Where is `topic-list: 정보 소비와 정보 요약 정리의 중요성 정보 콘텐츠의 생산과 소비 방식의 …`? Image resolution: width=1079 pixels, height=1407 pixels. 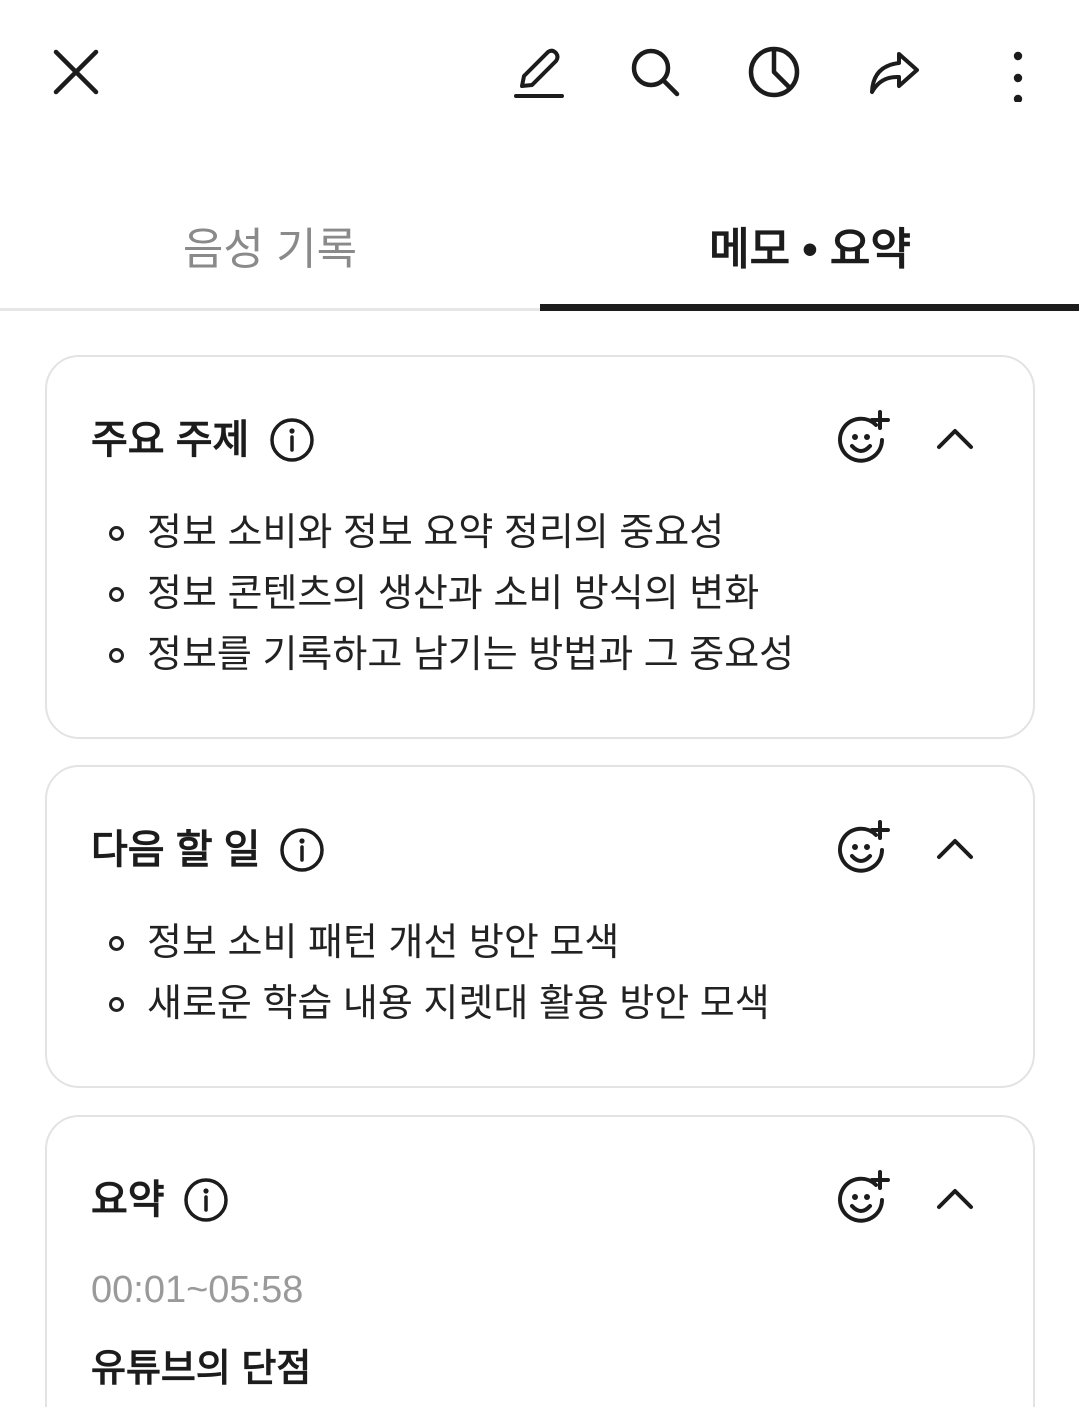 topic-list: 정보 소비와 정보 요약 정리의 중요성 정보 콘텐츠의 생산과 소비 방식의 … is located at coordinates (550, 594).